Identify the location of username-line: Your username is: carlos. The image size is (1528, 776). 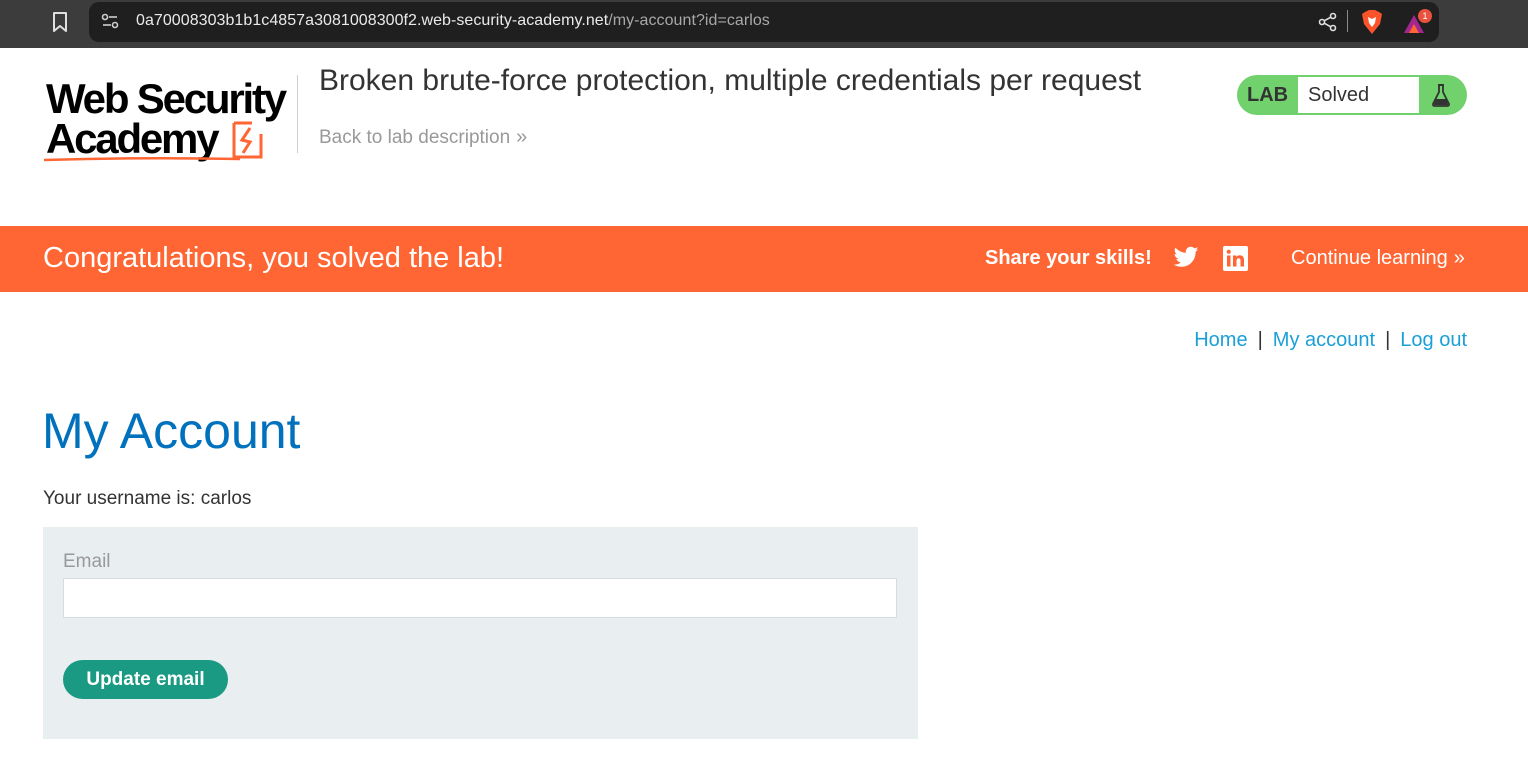
(147, 498).